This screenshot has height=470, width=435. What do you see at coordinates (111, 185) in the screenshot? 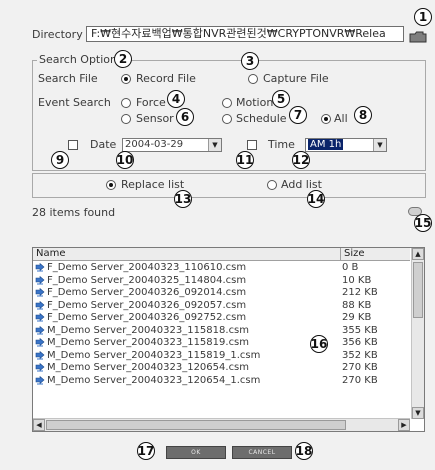
I see `replace-list-radio` at bounding box center [111, 185].